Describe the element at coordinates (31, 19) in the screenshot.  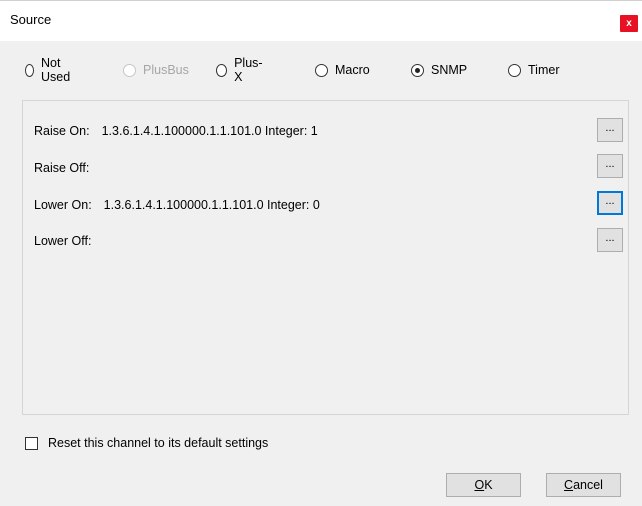
I see `window-title: Source` at that location.